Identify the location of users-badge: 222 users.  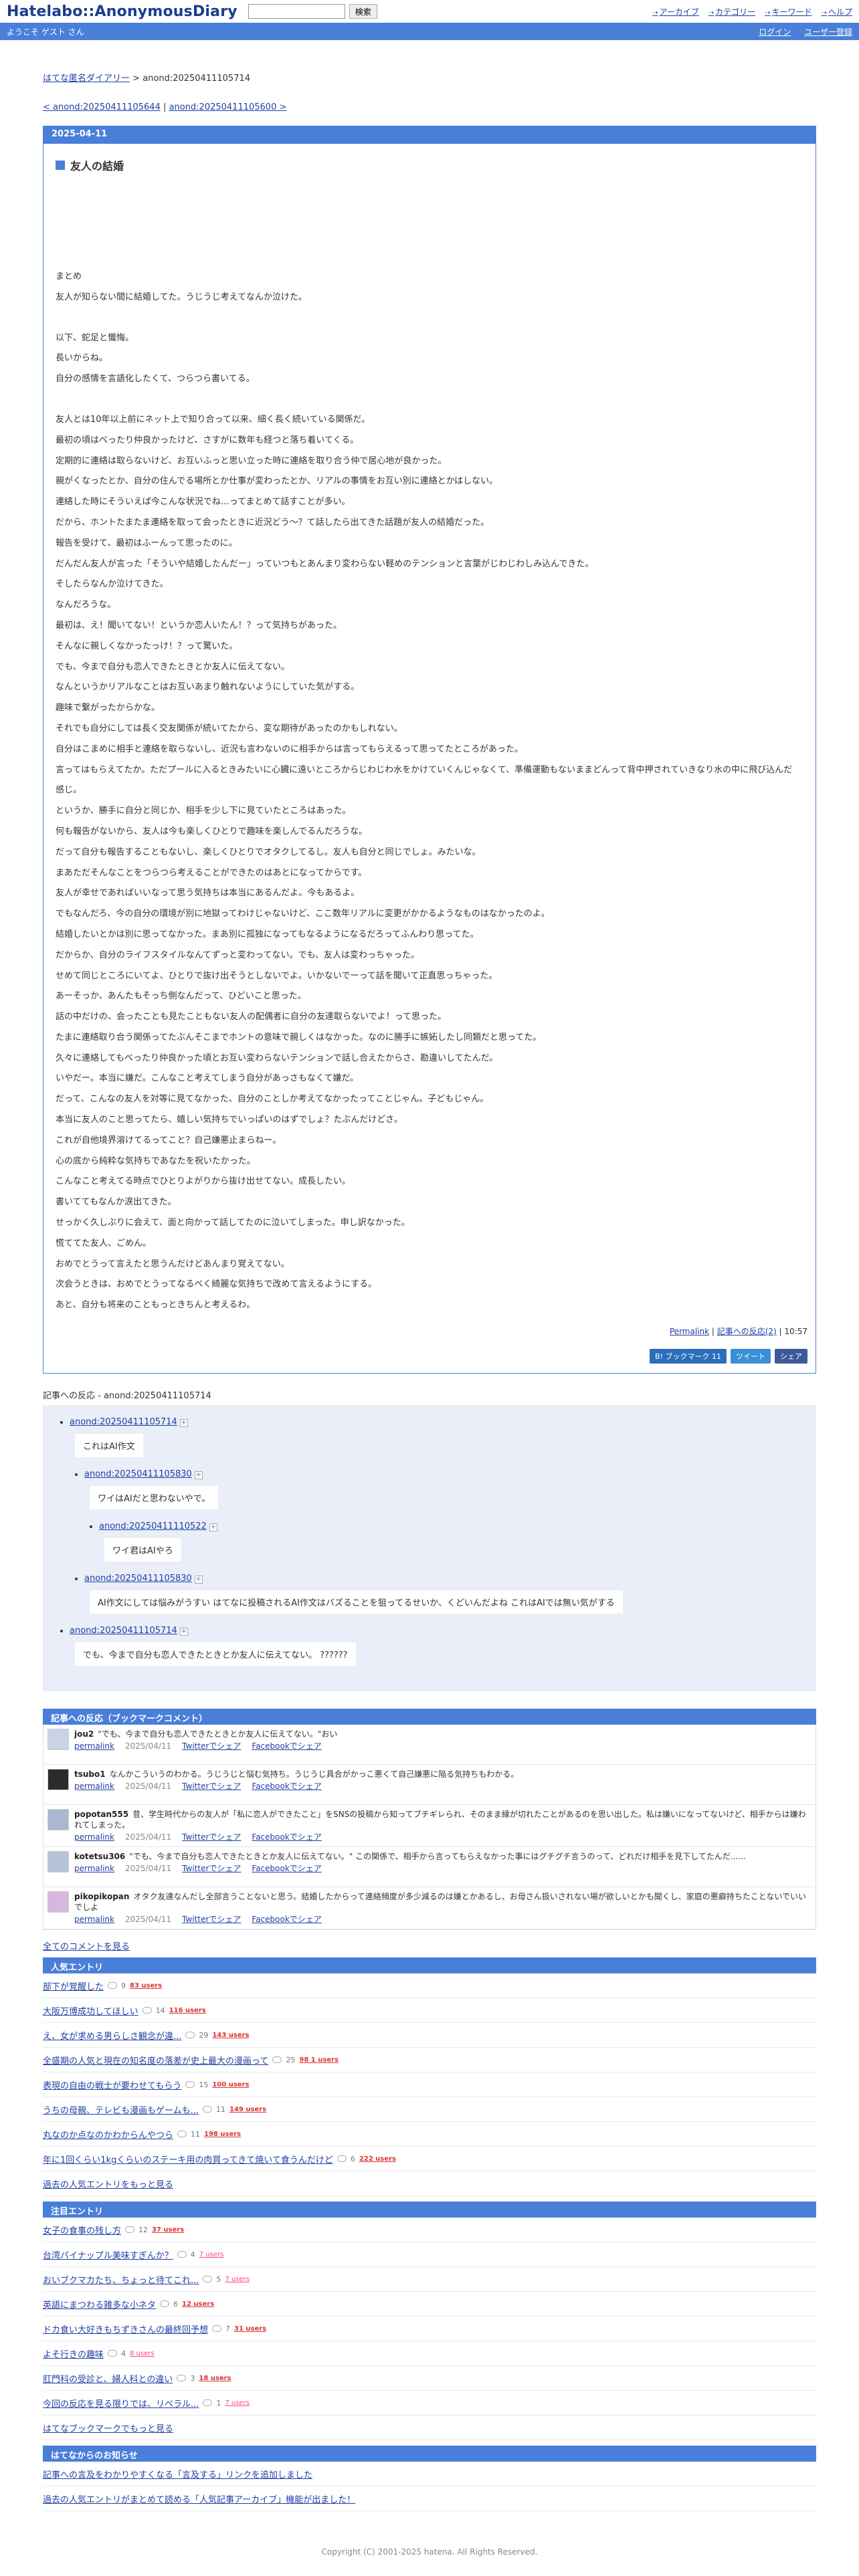
(378, 2159).